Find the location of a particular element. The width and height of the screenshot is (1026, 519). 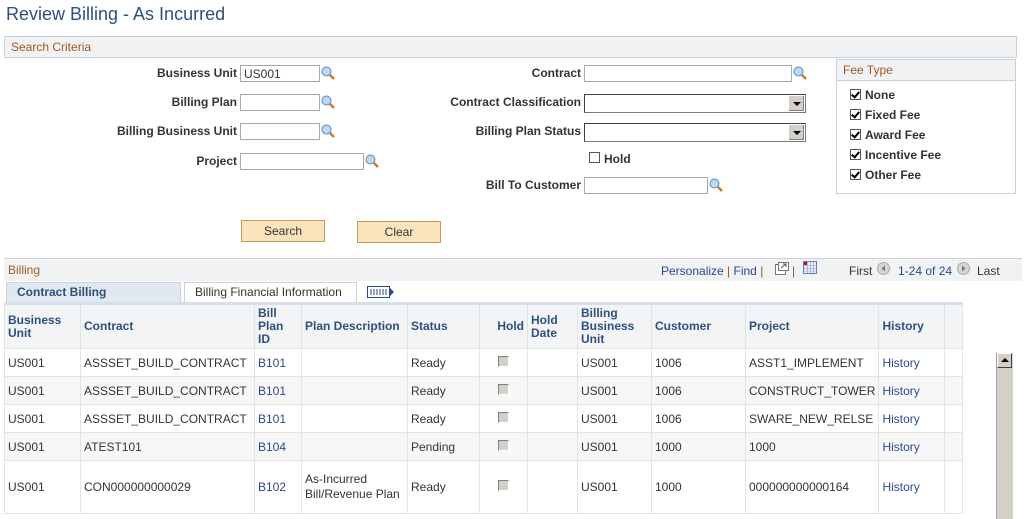

col-project: Project is located at coordinates (812, 325).